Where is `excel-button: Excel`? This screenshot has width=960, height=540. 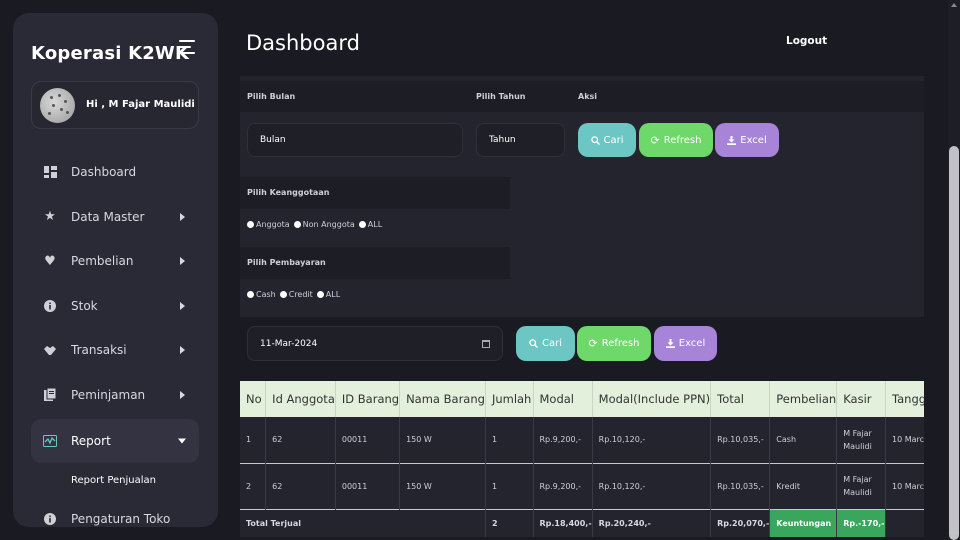 excel-button: Excel is located at coordinates (747, 140).